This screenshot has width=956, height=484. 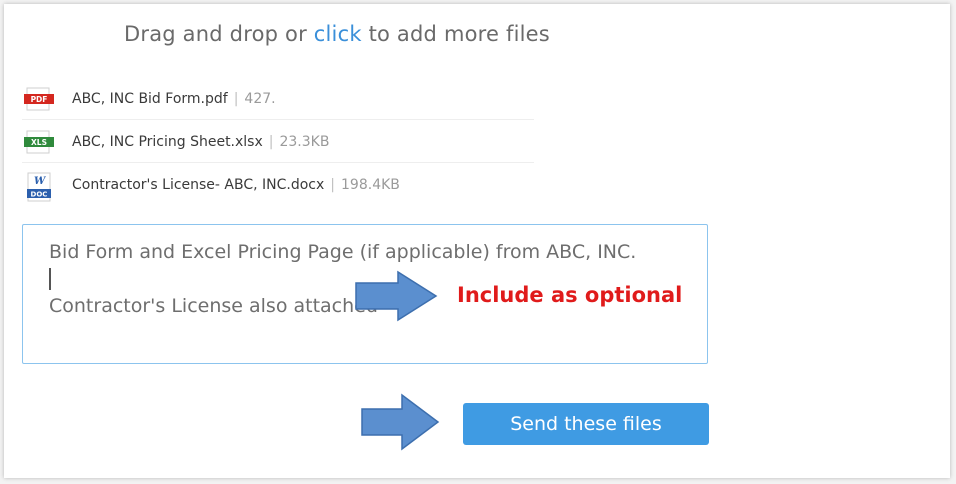 What do you see at coordinates (586, 424) in the screenshot?
I see `send-files-button: Send these files` at bounding box center [586, 424].